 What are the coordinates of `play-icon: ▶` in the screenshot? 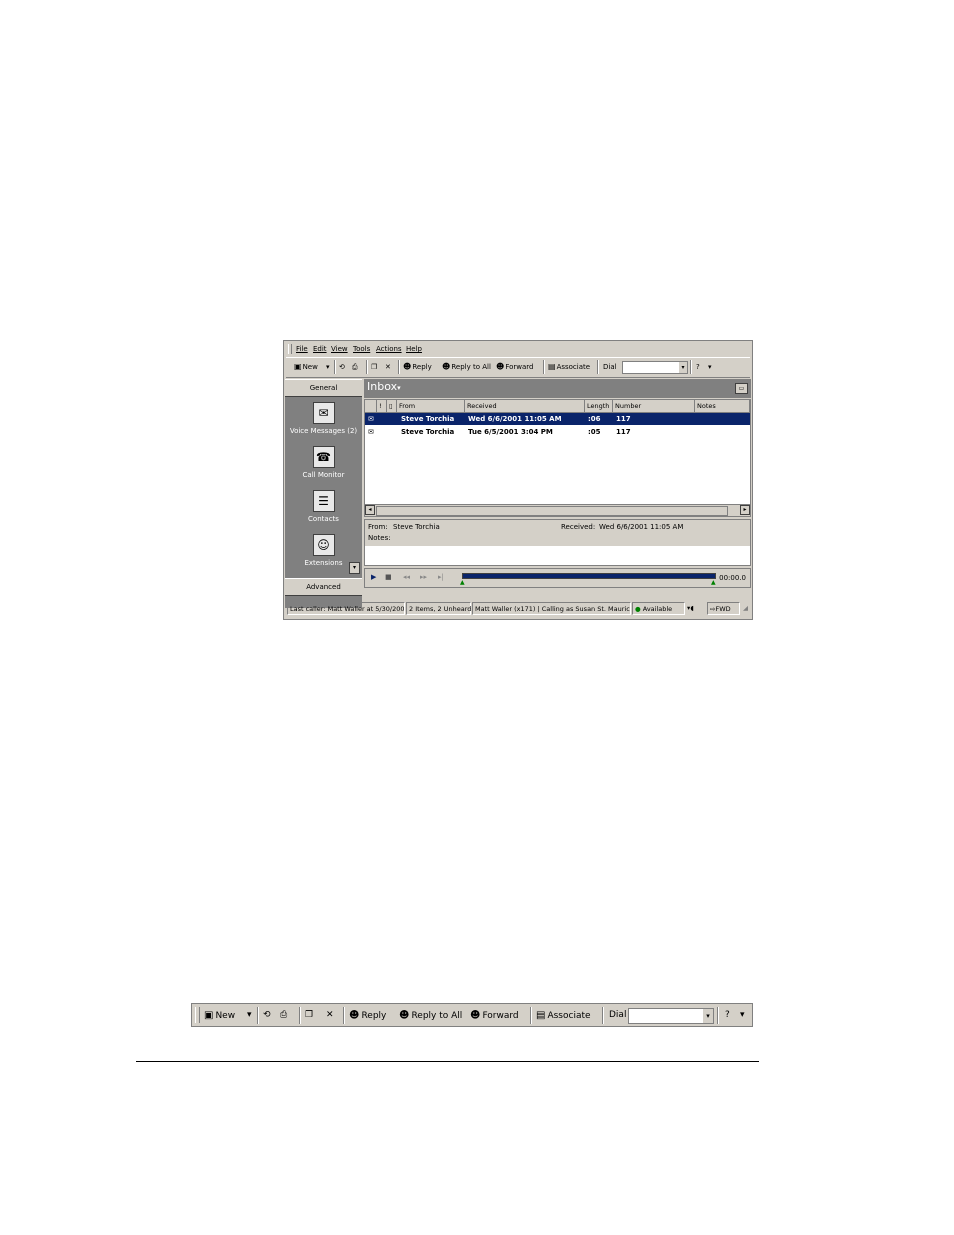 It's located at (373, 577).